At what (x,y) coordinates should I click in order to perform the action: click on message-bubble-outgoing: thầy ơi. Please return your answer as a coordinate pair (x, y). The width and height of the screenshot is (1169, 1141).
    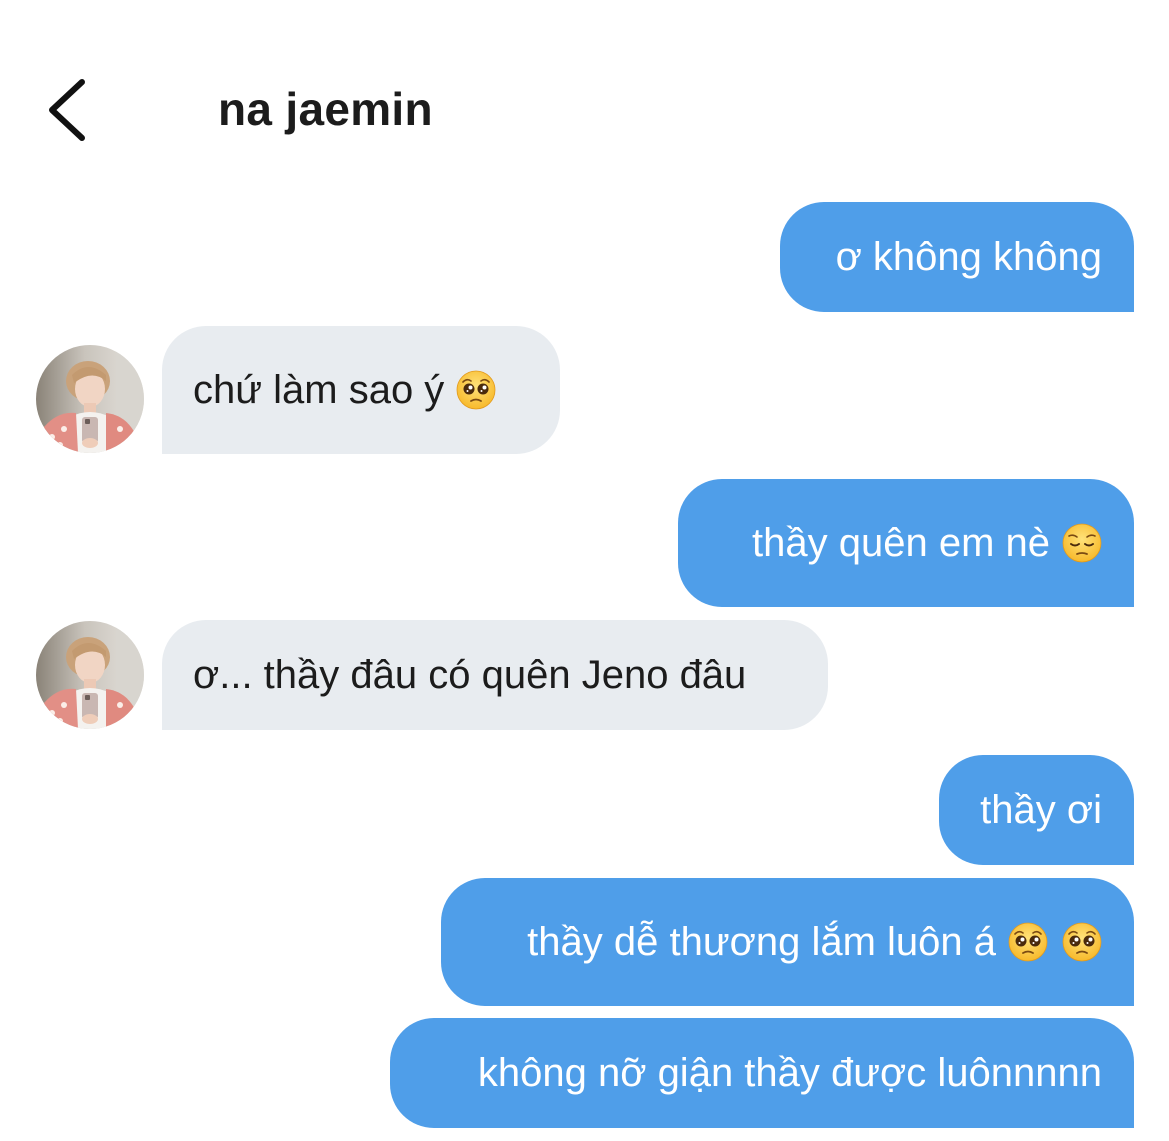
    Looking at the image, I should click on (1036, 810).